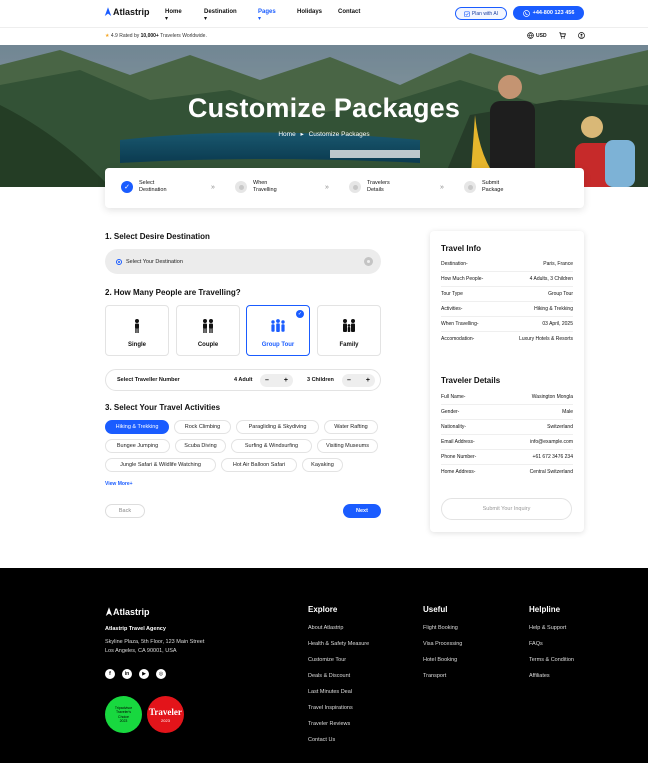  What do you see at coordinates (440, 628) in the screenshot?
I see `footer-link: Flight Booking` at bounding box center [440, 628].